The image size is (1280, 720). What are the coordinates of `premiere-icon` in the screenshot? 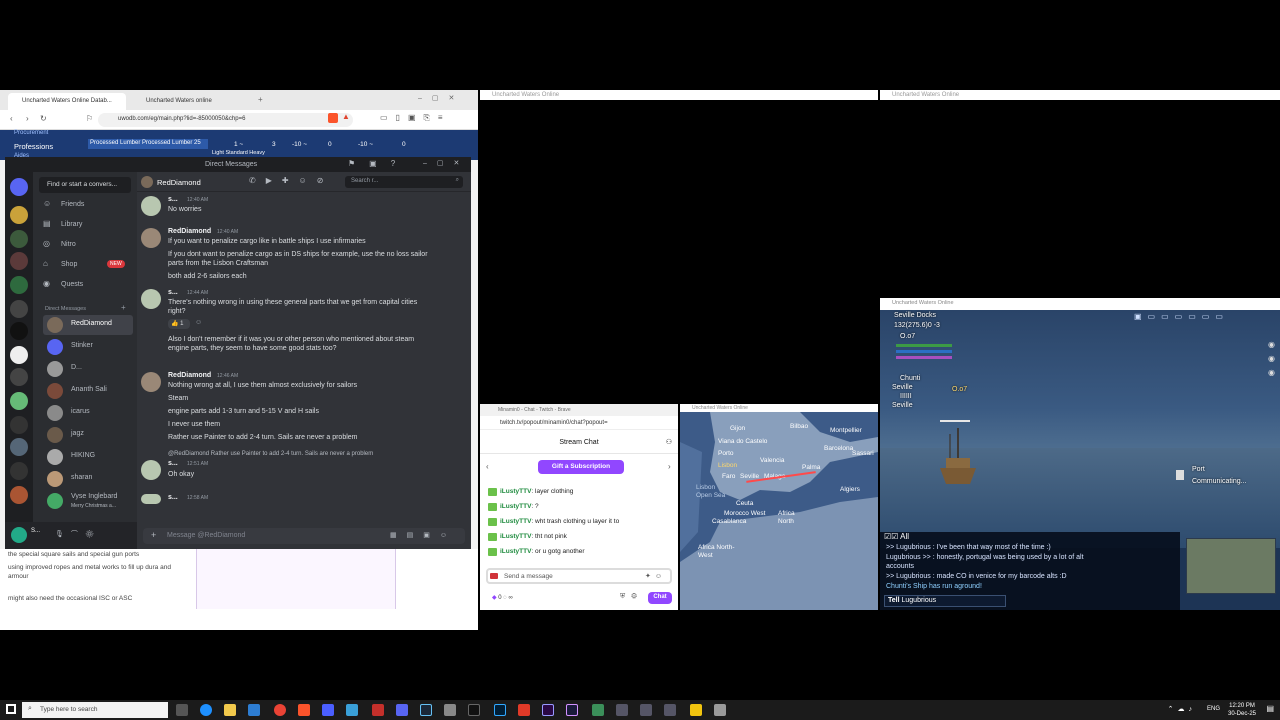 It's located at (548, 710).